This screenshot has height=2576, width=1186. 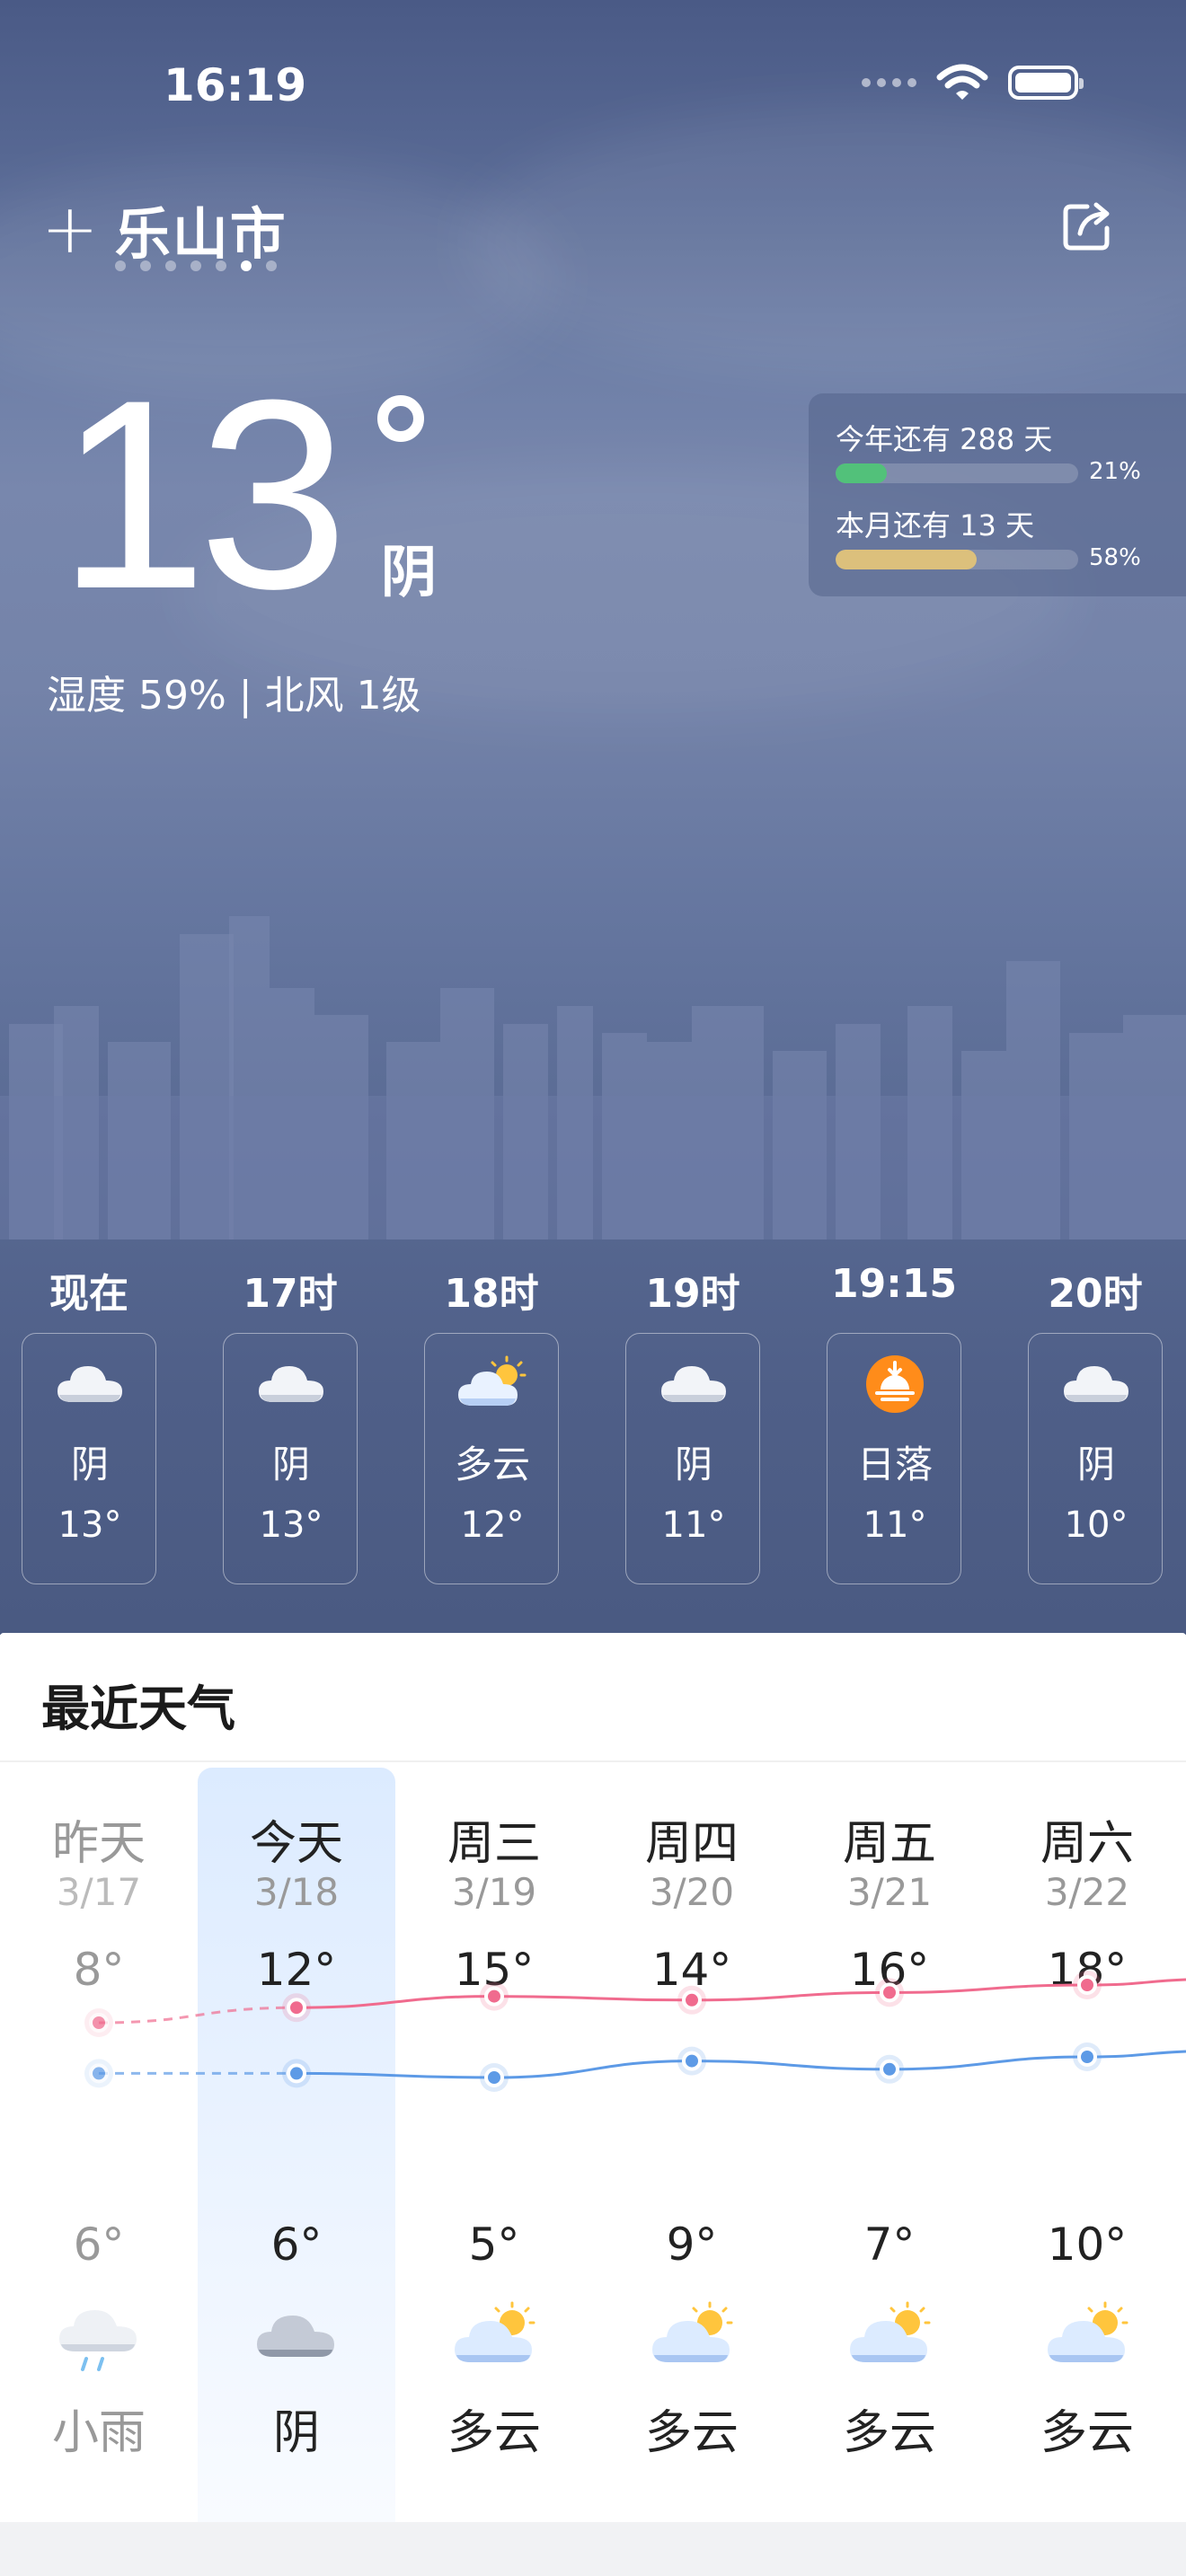 What do you see at coordinates (296, 1844) in the screenshot?
I see `day-name: 今天` at bounding box center [296, 1844].